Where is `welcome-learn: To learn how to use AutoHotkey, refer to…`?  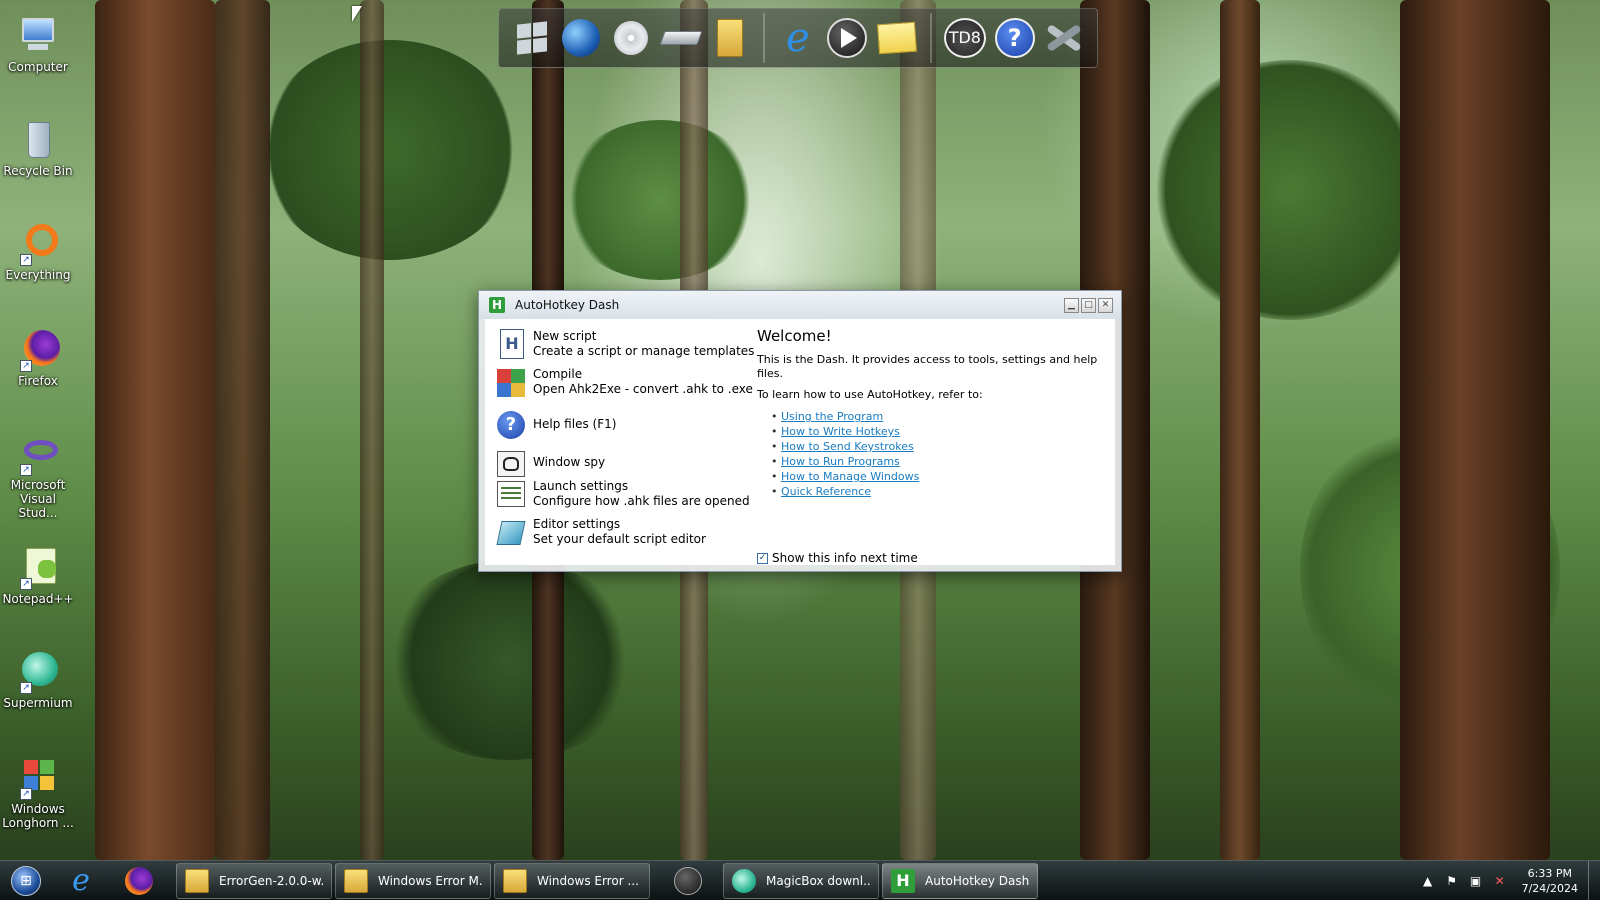
welcome-learn: To learn how to use AutoHotkey, refer to… is located at coordinates (870, 394).